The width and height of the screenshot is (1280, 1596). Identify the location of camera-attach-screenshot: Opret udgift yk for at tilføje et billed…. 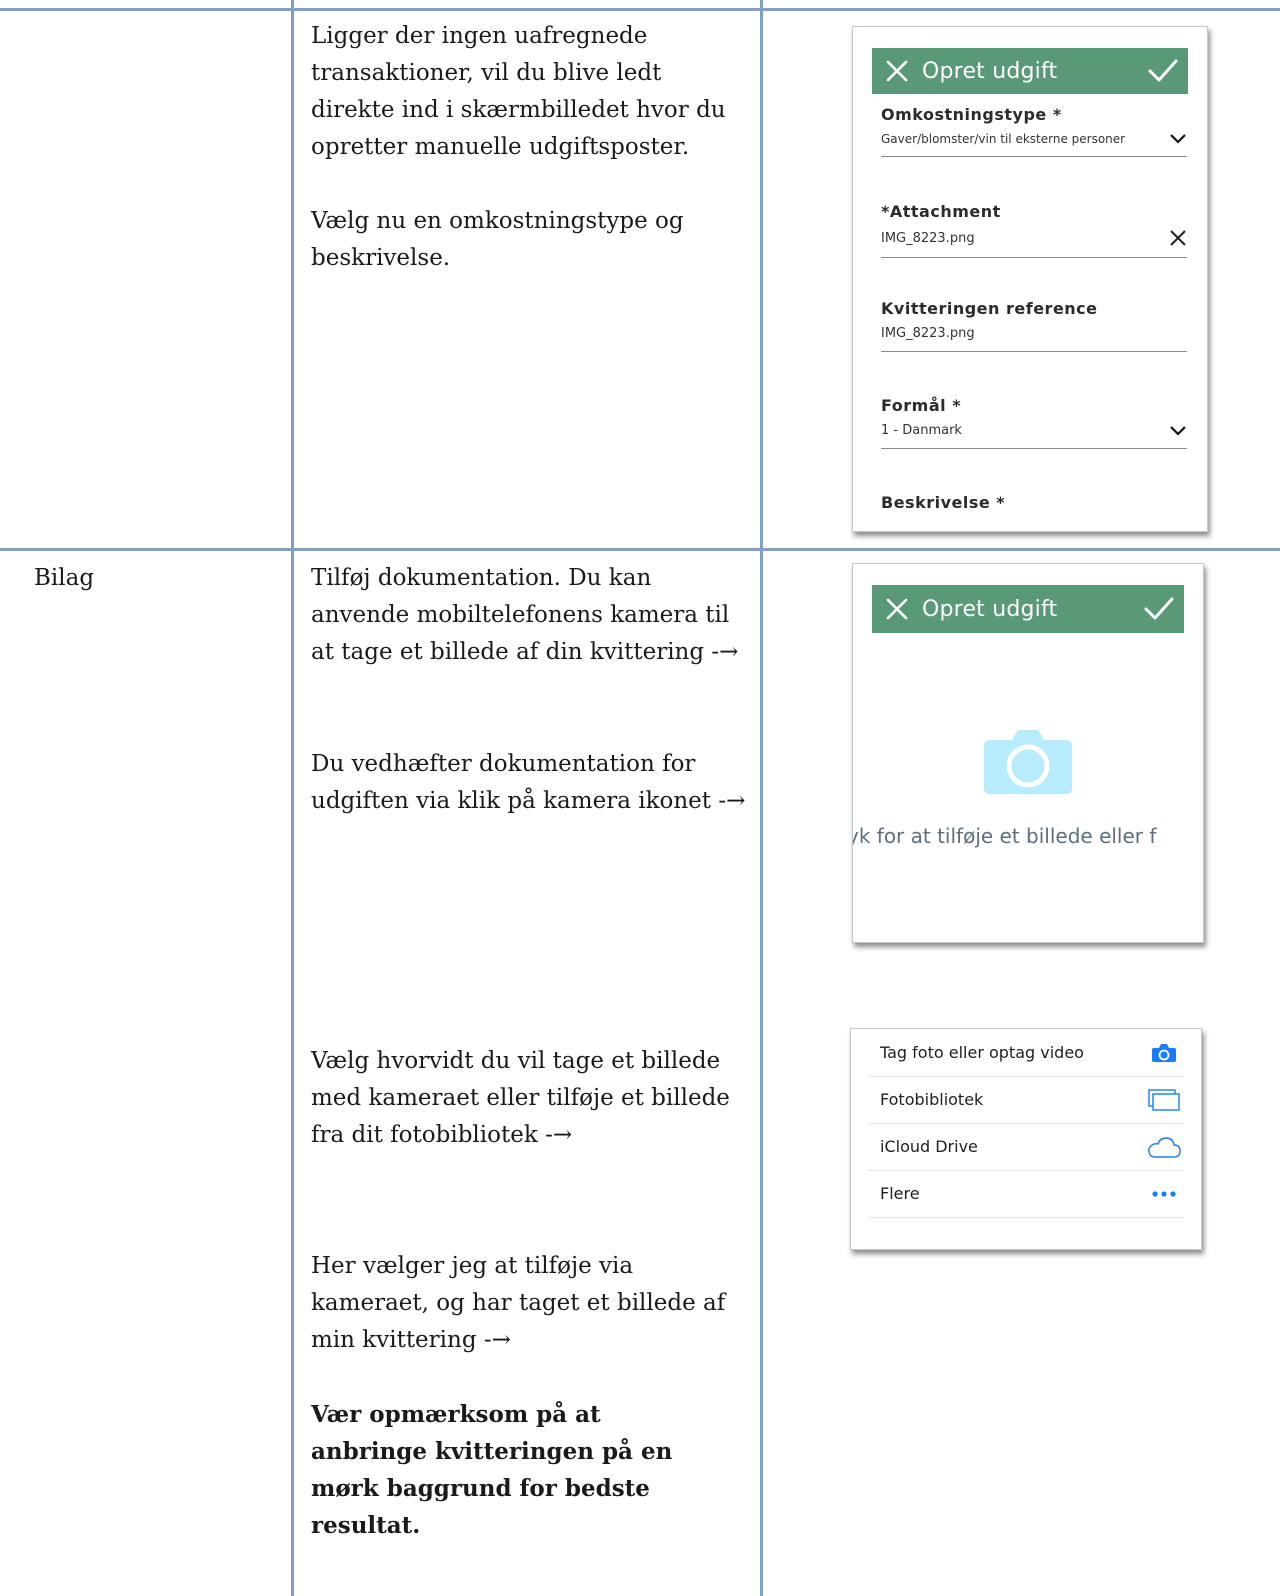
(1028, 753).